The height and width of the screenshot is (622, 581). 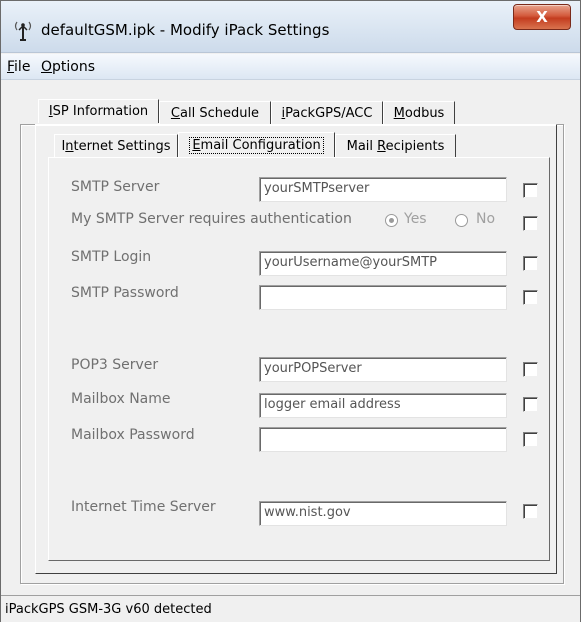 I want to click on time-server-checkbox, so click(x=530, y=511).